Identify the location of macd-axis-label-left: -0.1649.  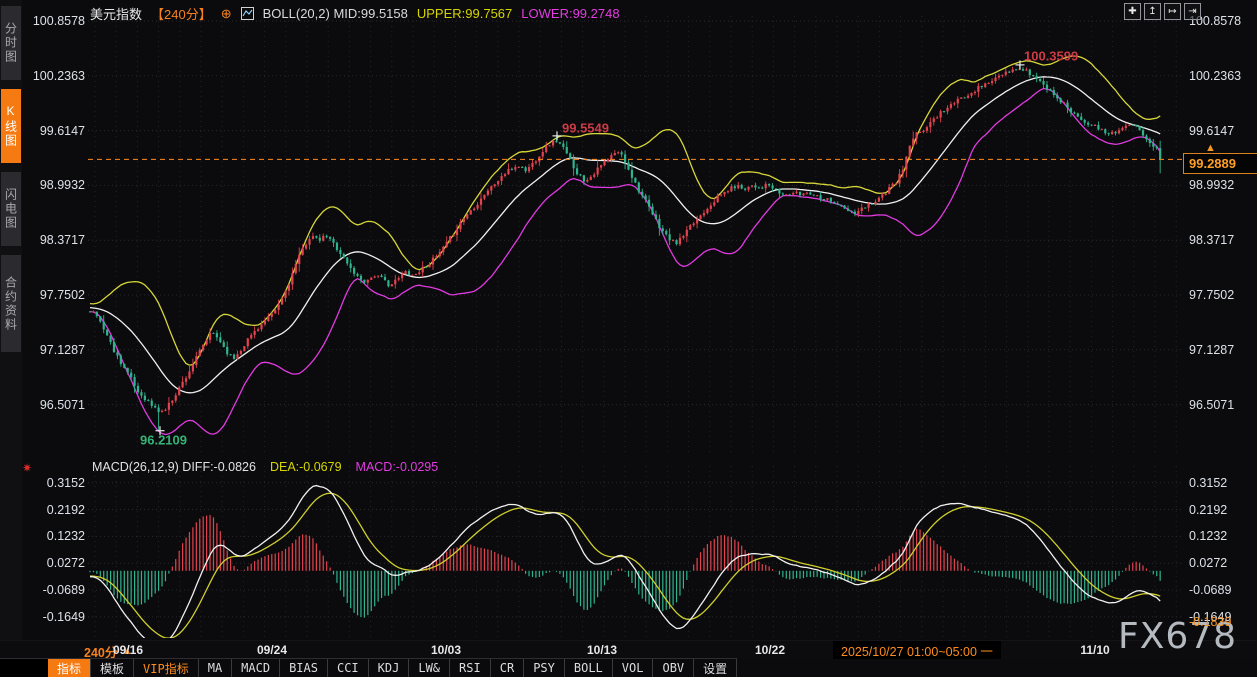
(63, 616).